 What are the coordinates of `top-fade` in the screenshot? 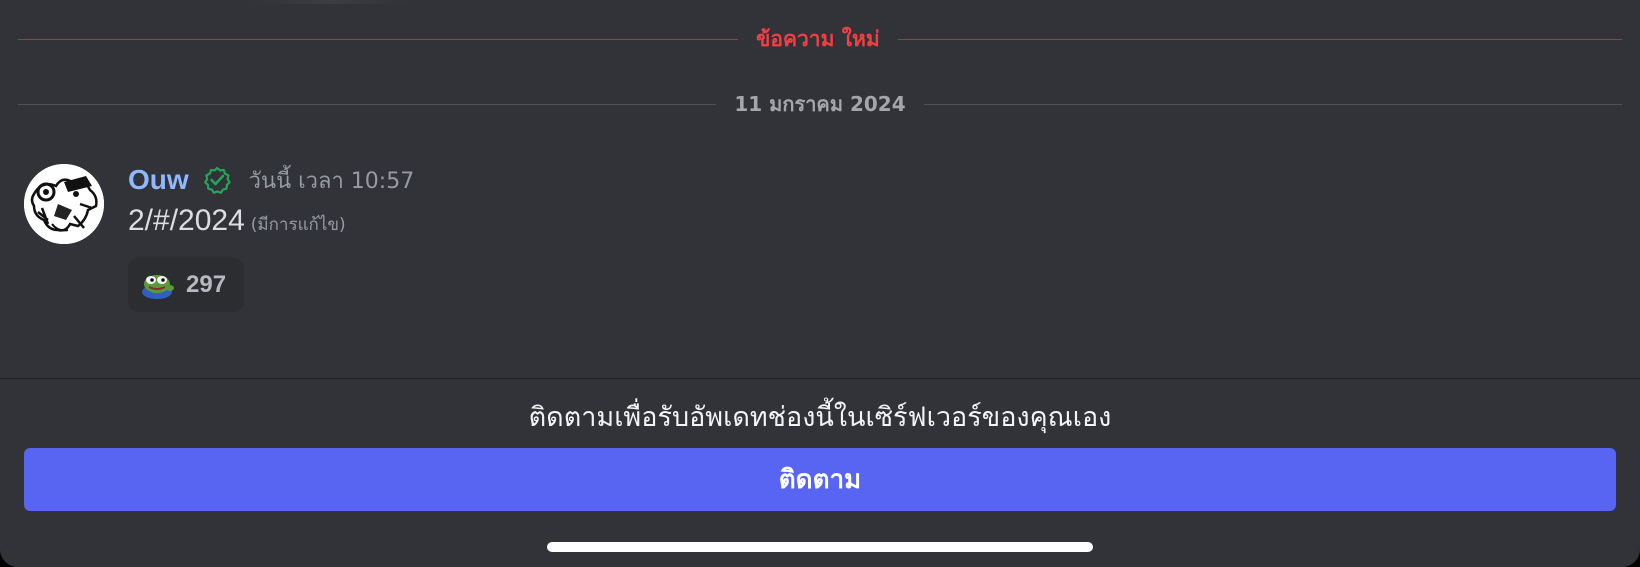 It's located at (330, 2).